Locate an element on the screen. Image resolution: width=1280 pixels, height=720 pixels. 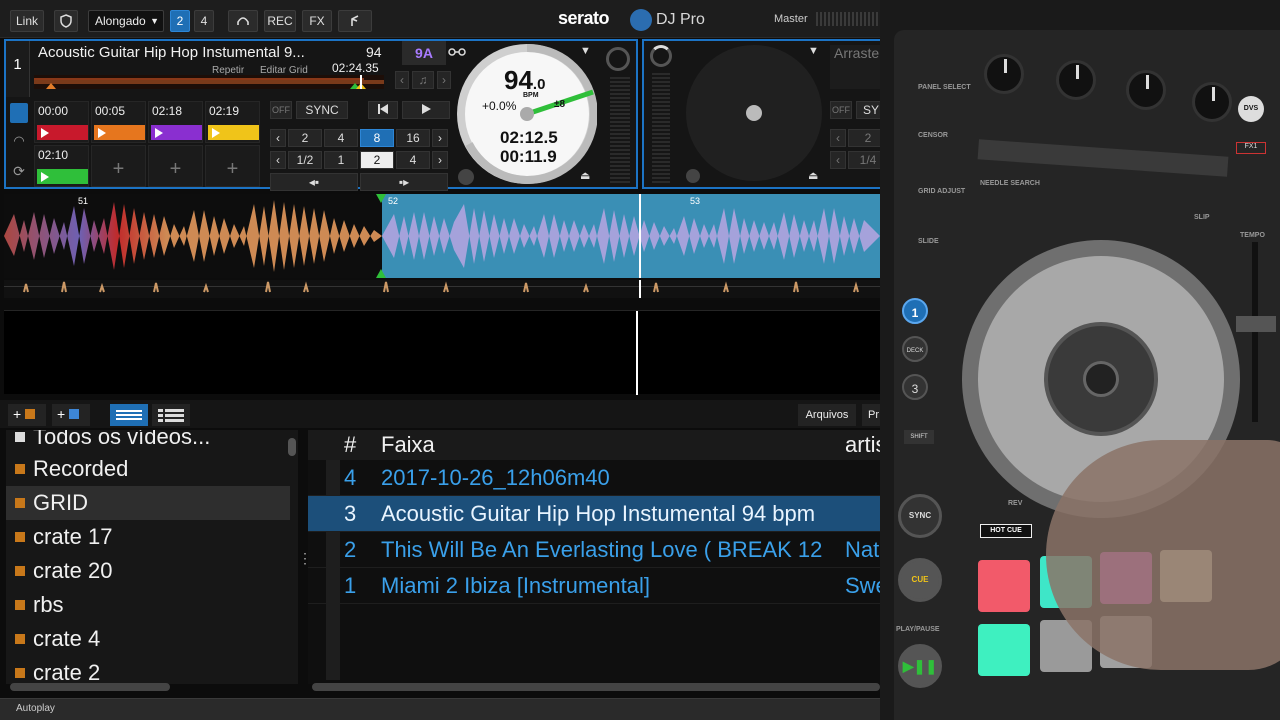
main-waveform: 51 52 53 is located at coordinates (442, 236).